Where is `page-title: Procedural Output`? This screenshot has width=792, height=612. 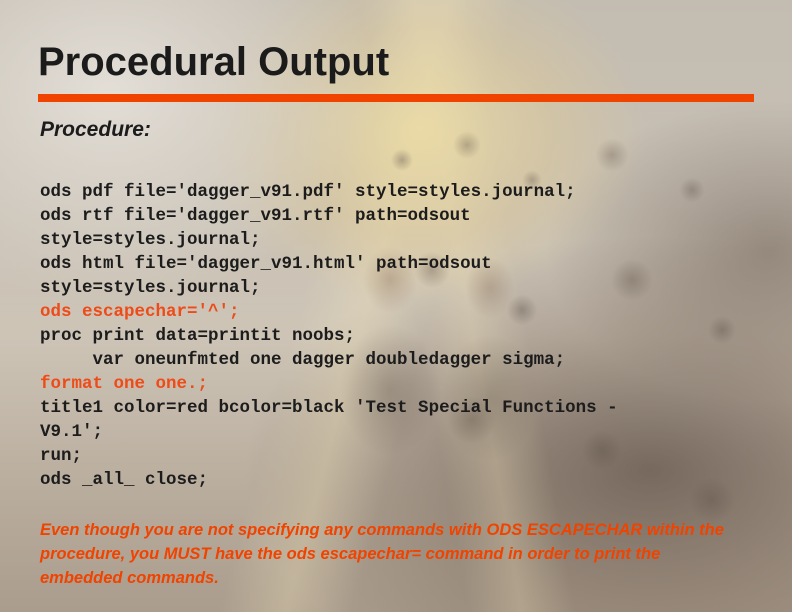
page-title: Procedural Output is located at coordinates (214, 62).